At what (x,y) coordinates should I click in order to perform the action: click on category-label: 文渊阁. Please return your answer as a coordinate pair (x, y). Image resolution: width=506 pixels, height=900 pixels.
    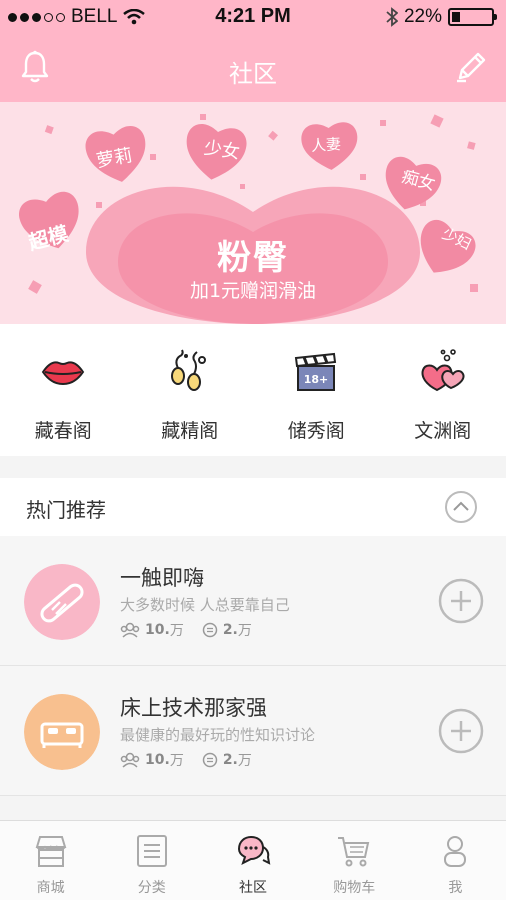
    Looking at the image, I should click on (443, 431).